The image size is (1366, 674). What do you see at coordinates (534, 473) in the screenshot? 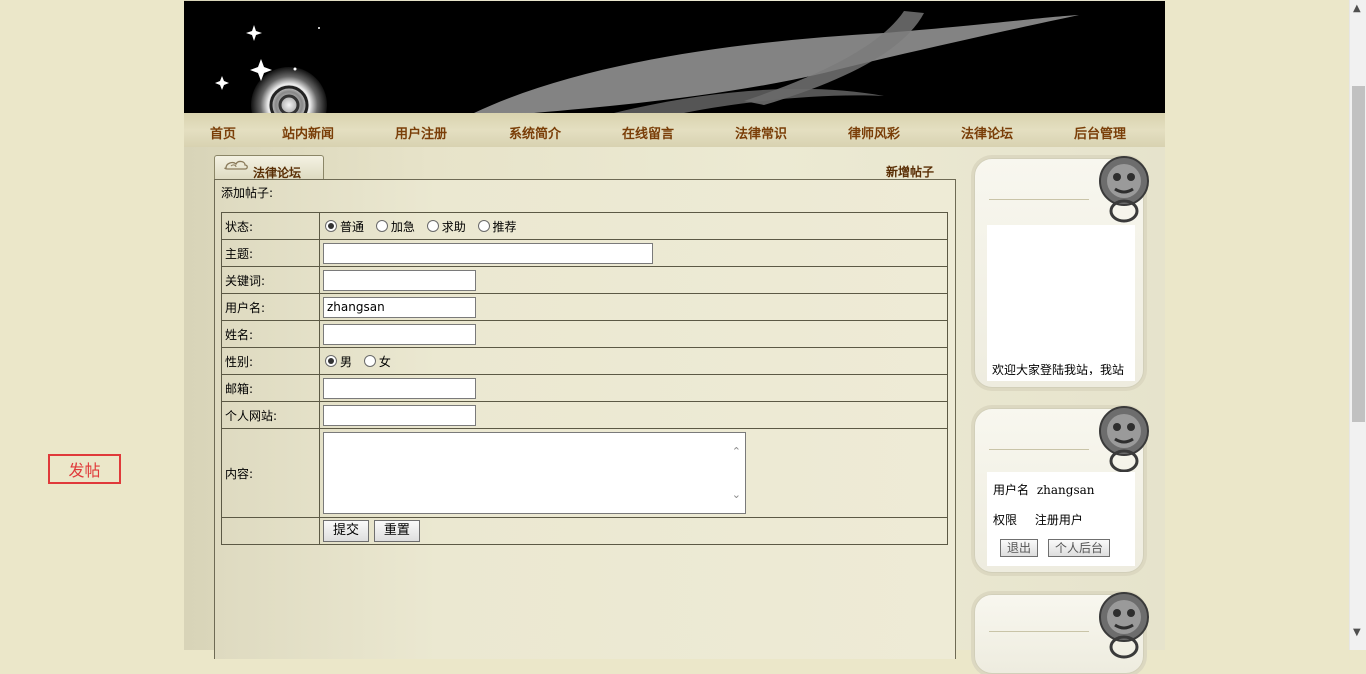
I see `content-textarea: ⌃ ⌄` at bounding box center [534, 473].